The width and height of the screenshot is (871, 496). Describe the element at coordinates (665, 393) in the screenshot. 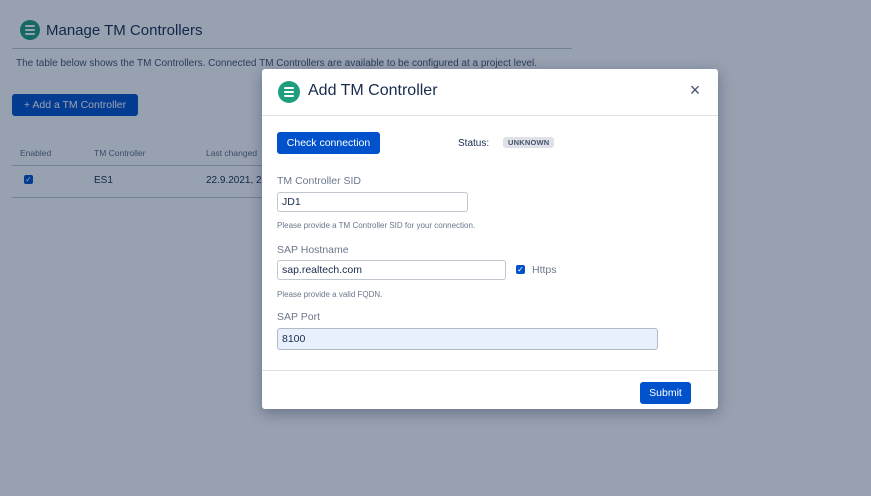

I see `submit-button: Submit` at that location.